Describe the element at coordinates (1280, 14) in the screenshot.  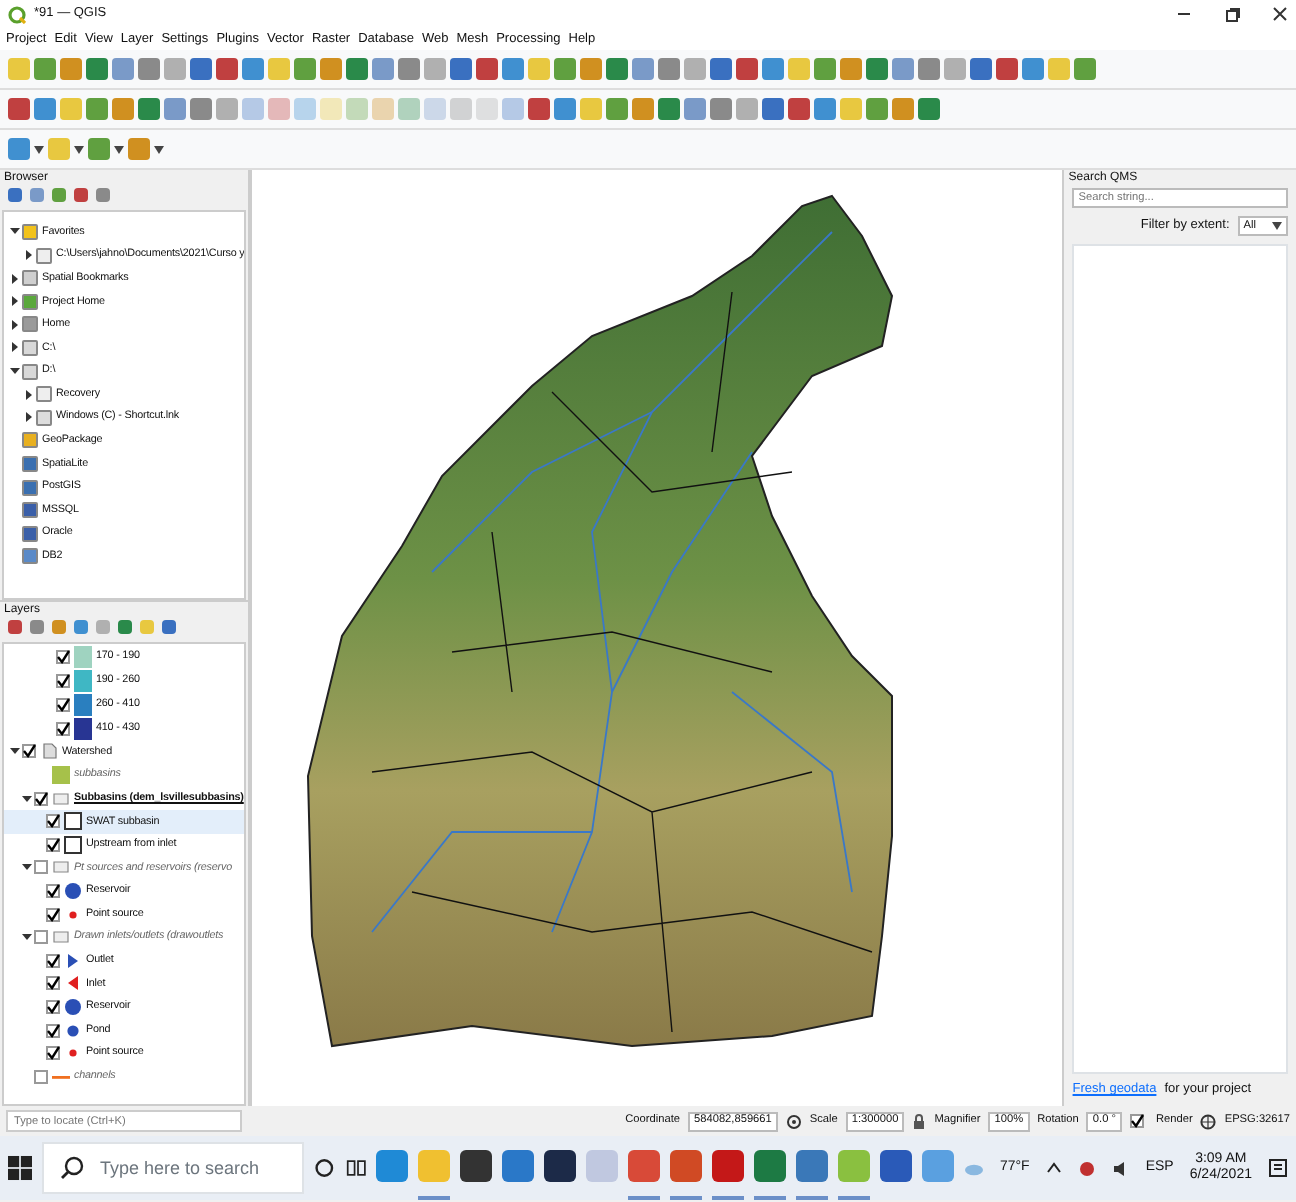
I see `close-icon` at that location.